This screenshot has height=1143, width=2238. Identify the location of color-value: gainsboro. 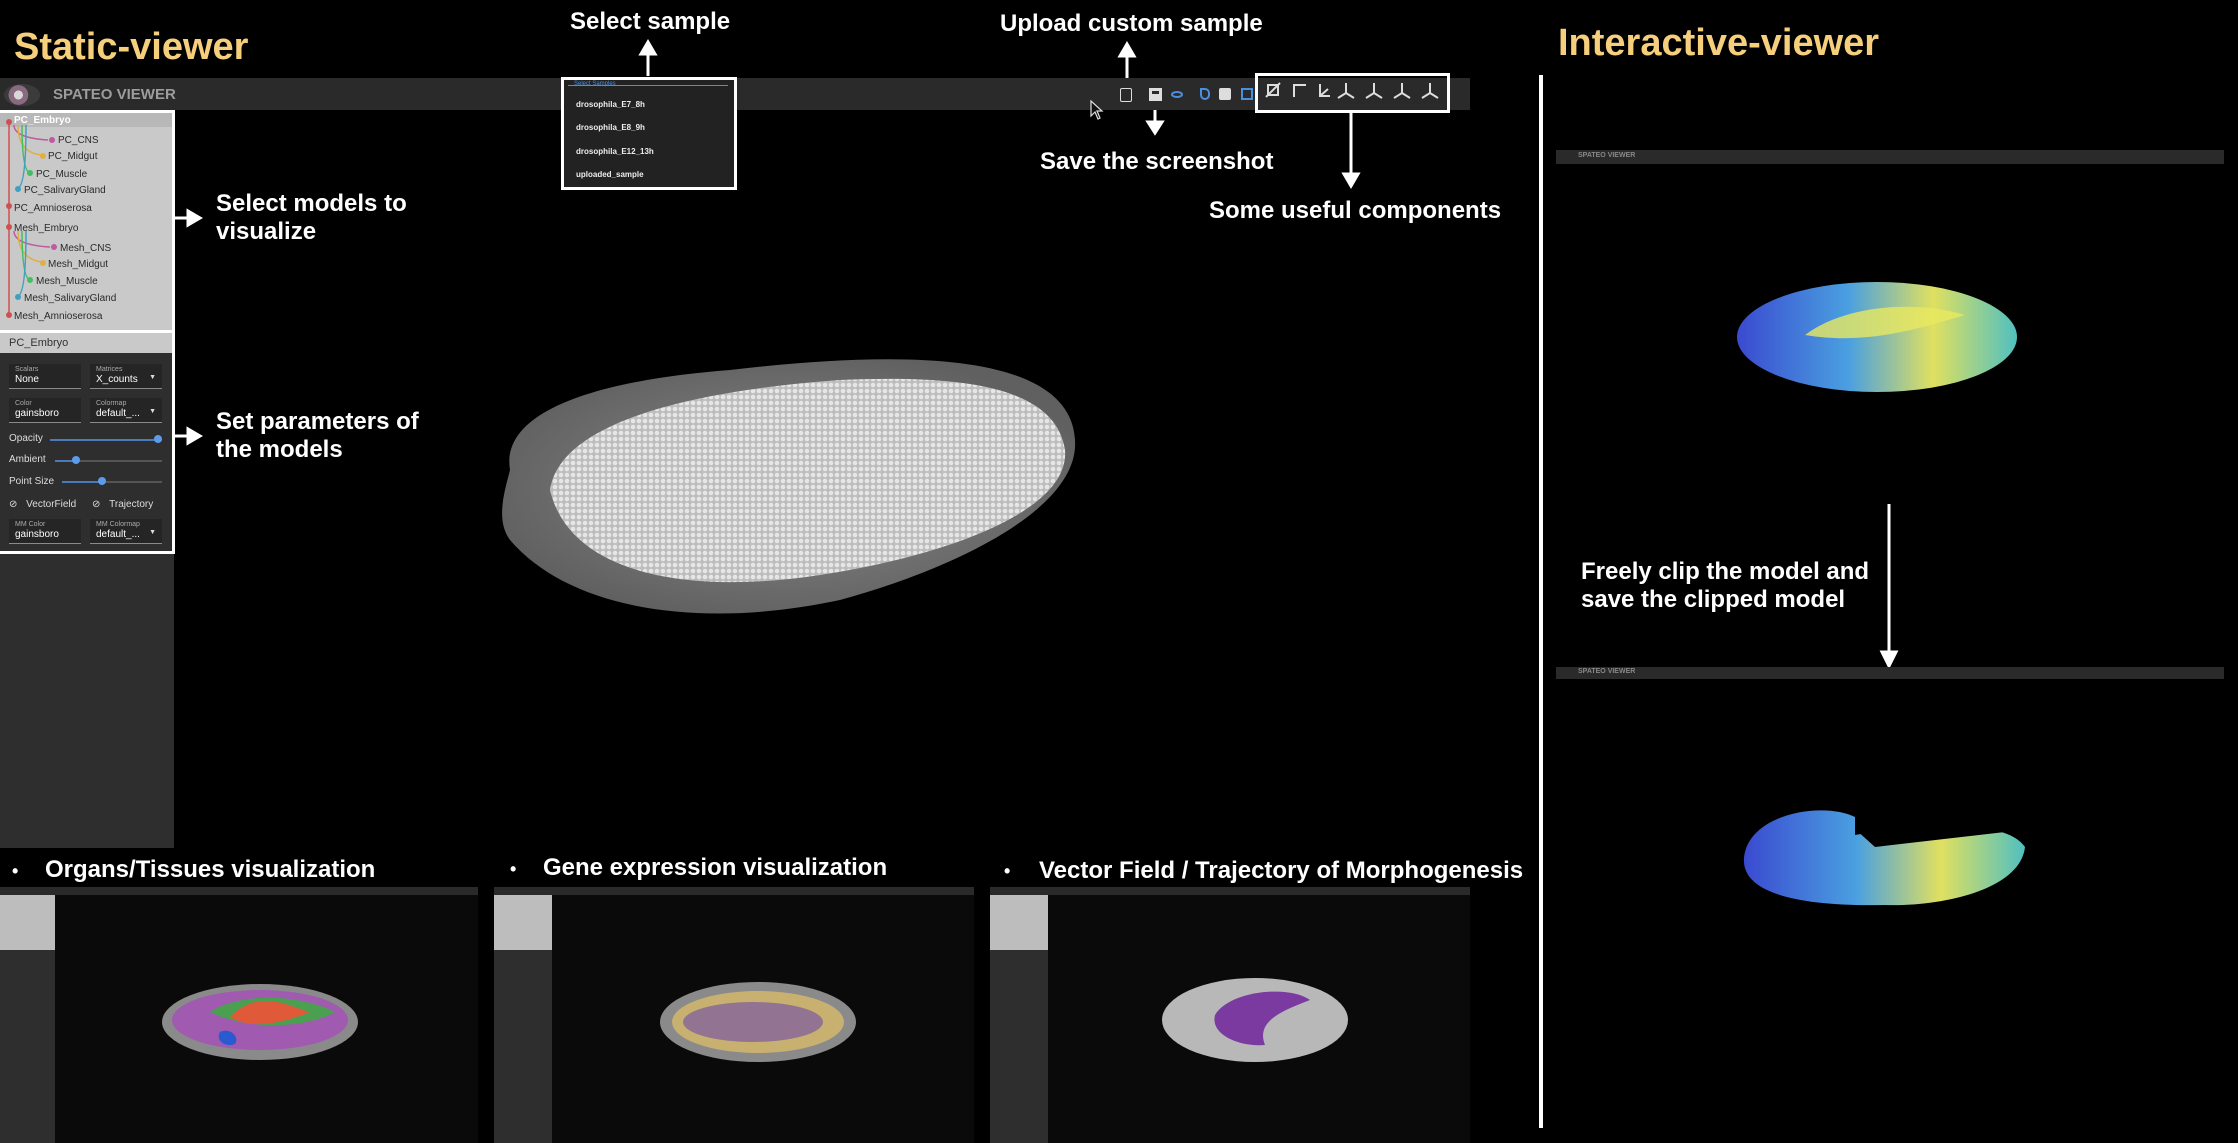
(37, 413).